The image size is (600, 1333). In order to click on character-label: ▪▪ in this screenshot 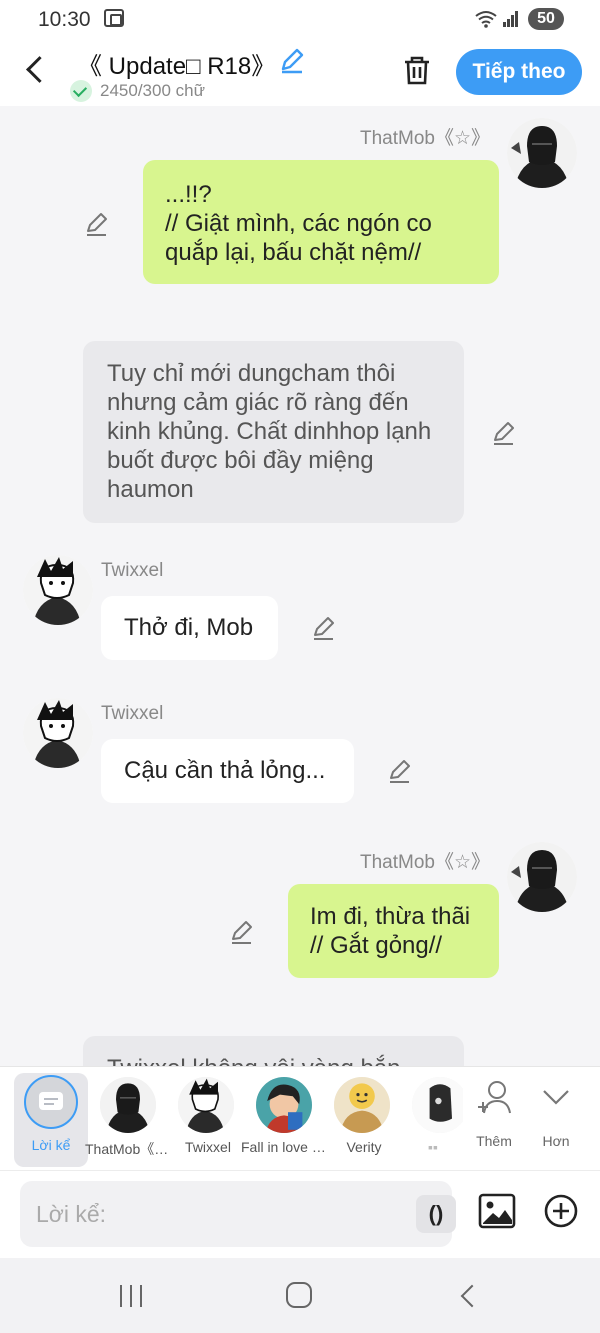, I will do `click(433, 1147)`.